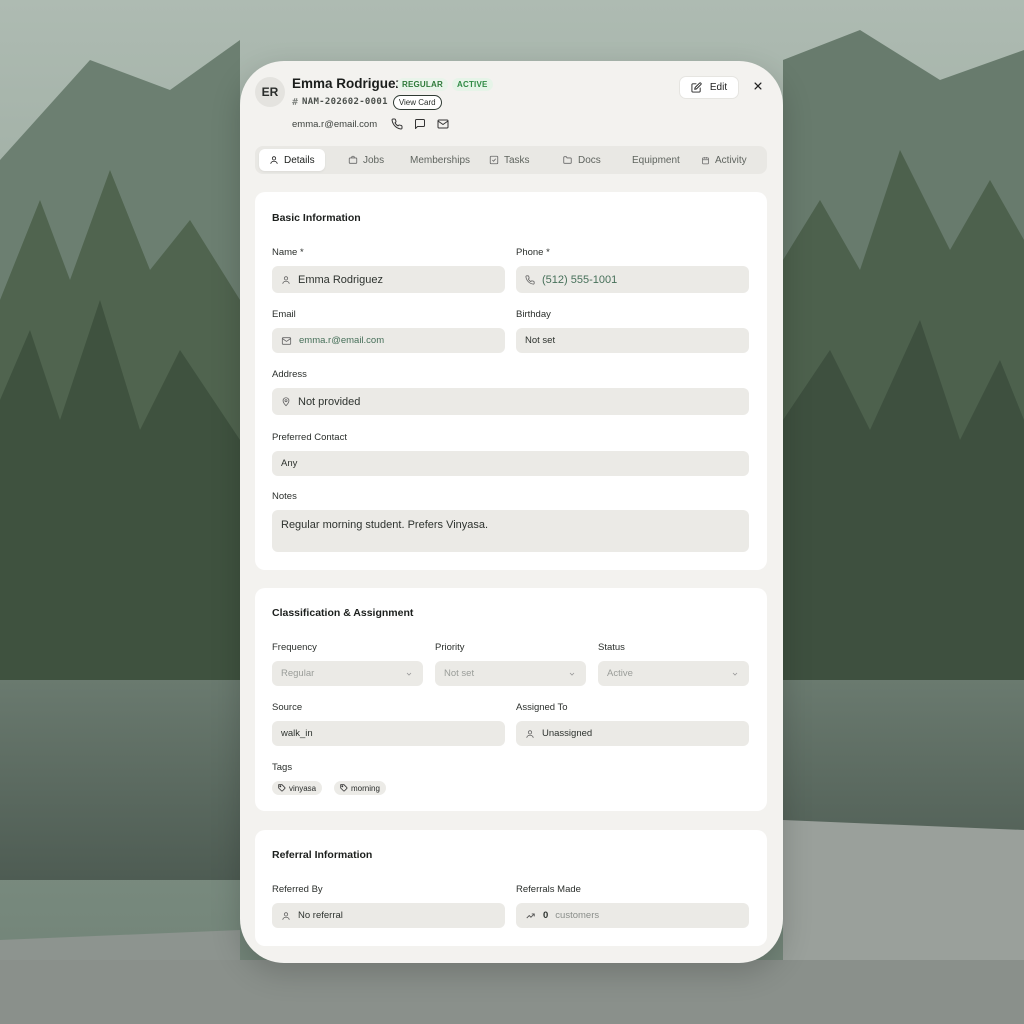 The image size is (1024, 1024). Describe the element at coordinates (388, 915) in the screenshot. I see `referred-by-field: No referral` at that location.